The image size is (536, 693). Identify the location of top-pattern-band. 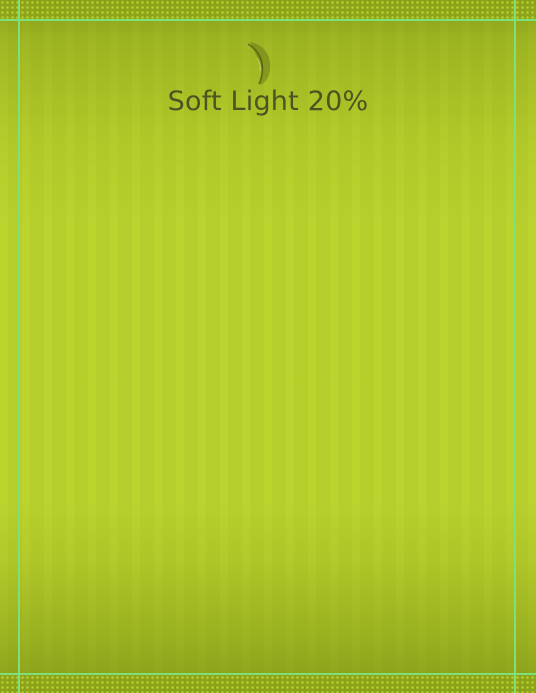
(268, 9).